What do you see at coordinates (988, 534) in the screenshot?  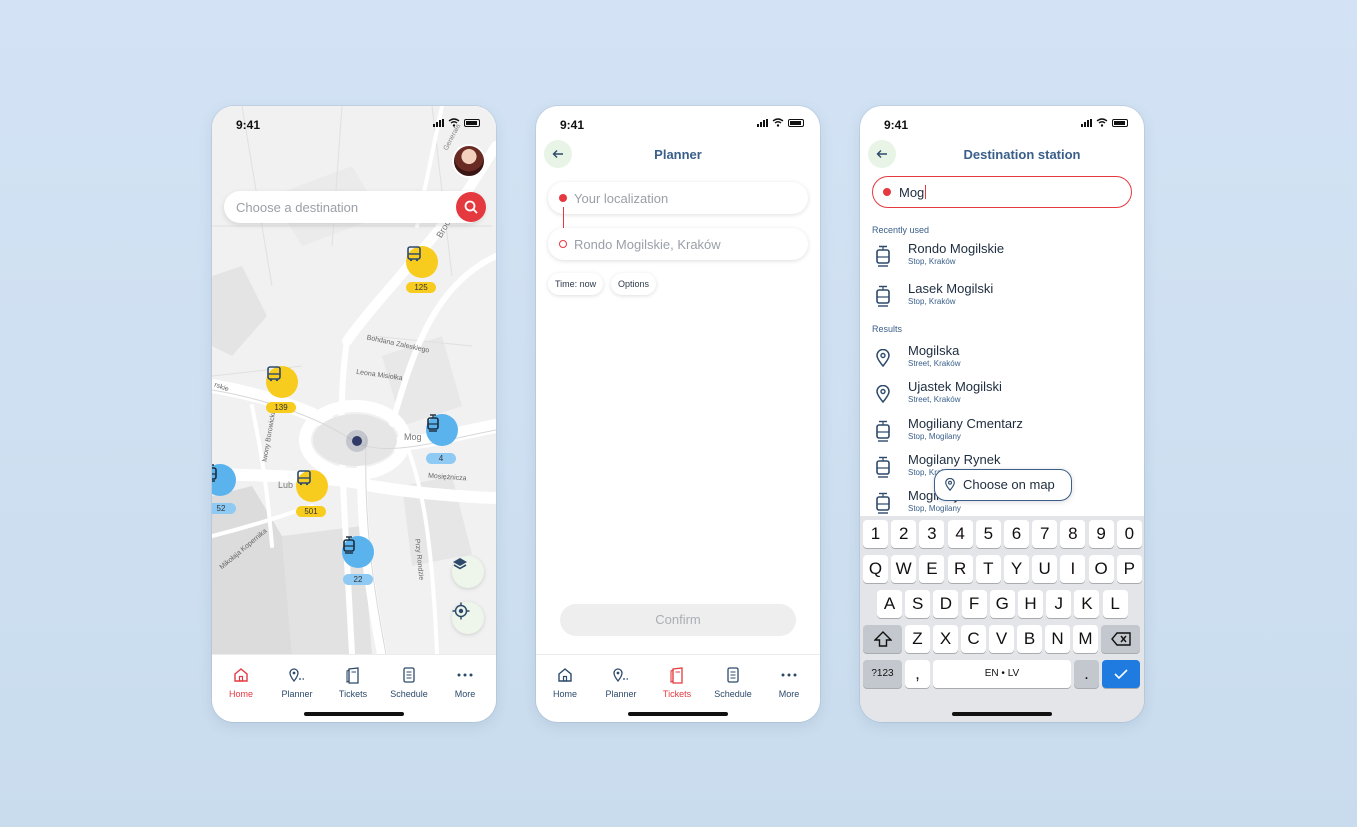 I see `key-5: 5` at bounding box center [988, 534].